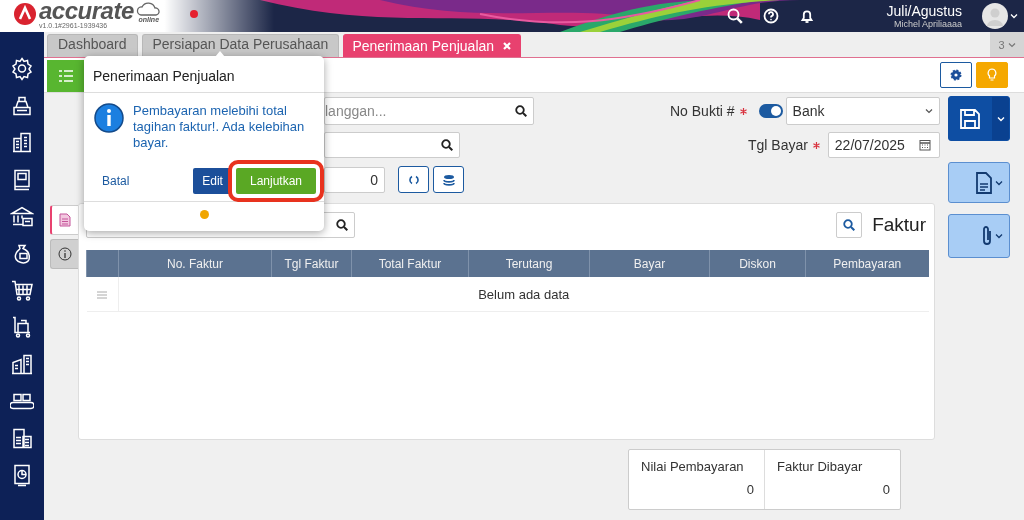 This screenshot has height=520, width=1024. Describe the element at coordinates (867, 263) in the screenshot. I see `column-header: Pembayaran` at that location.